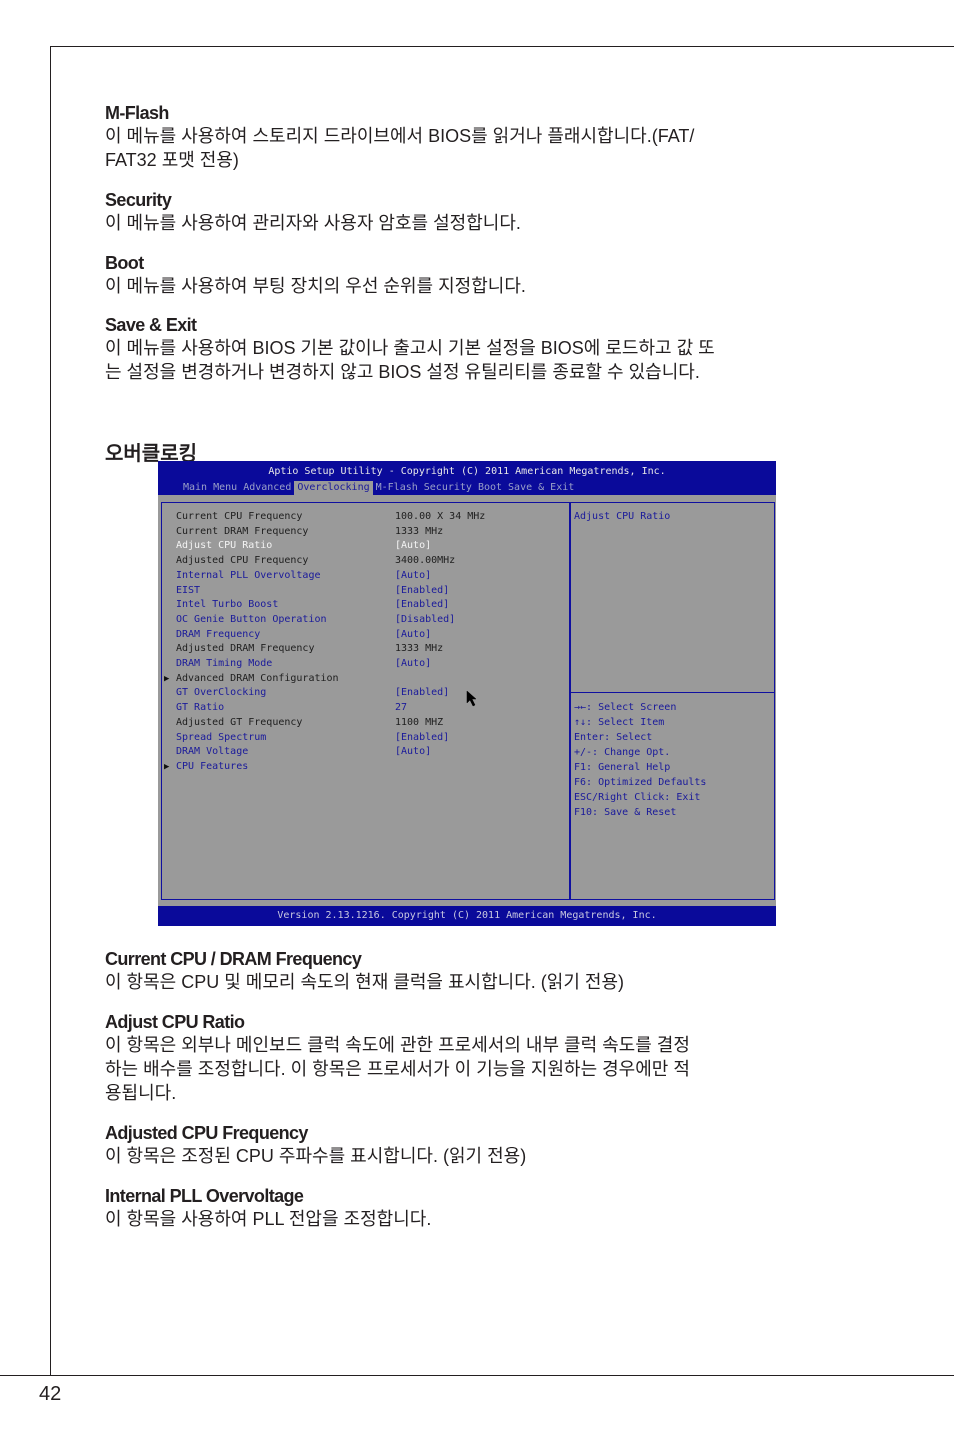 Image resolution: width=954 pixels, height=1431 pixels. I want to click on page-border-bottom, so click(477, 1375).